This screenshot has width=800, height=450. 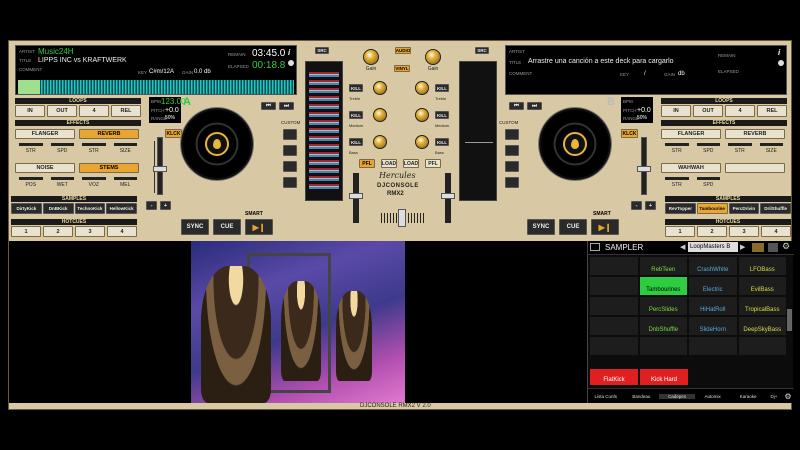 I want to click on hotcue-button: 1, so click(x=26, y=231).